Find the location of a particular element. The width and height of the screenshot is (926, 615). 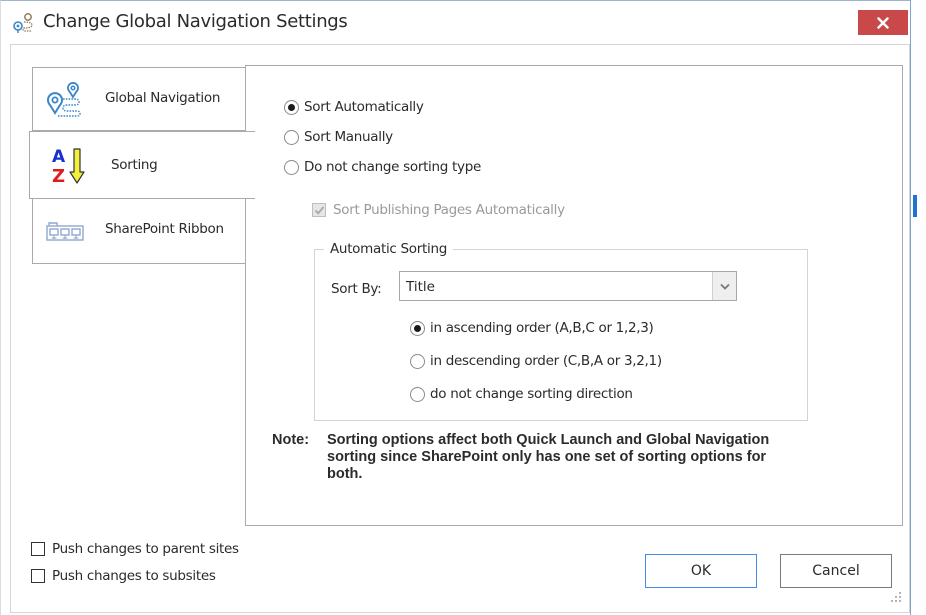

title-bar: Change Global Navigation Settings is located at coordinates (456, 22).